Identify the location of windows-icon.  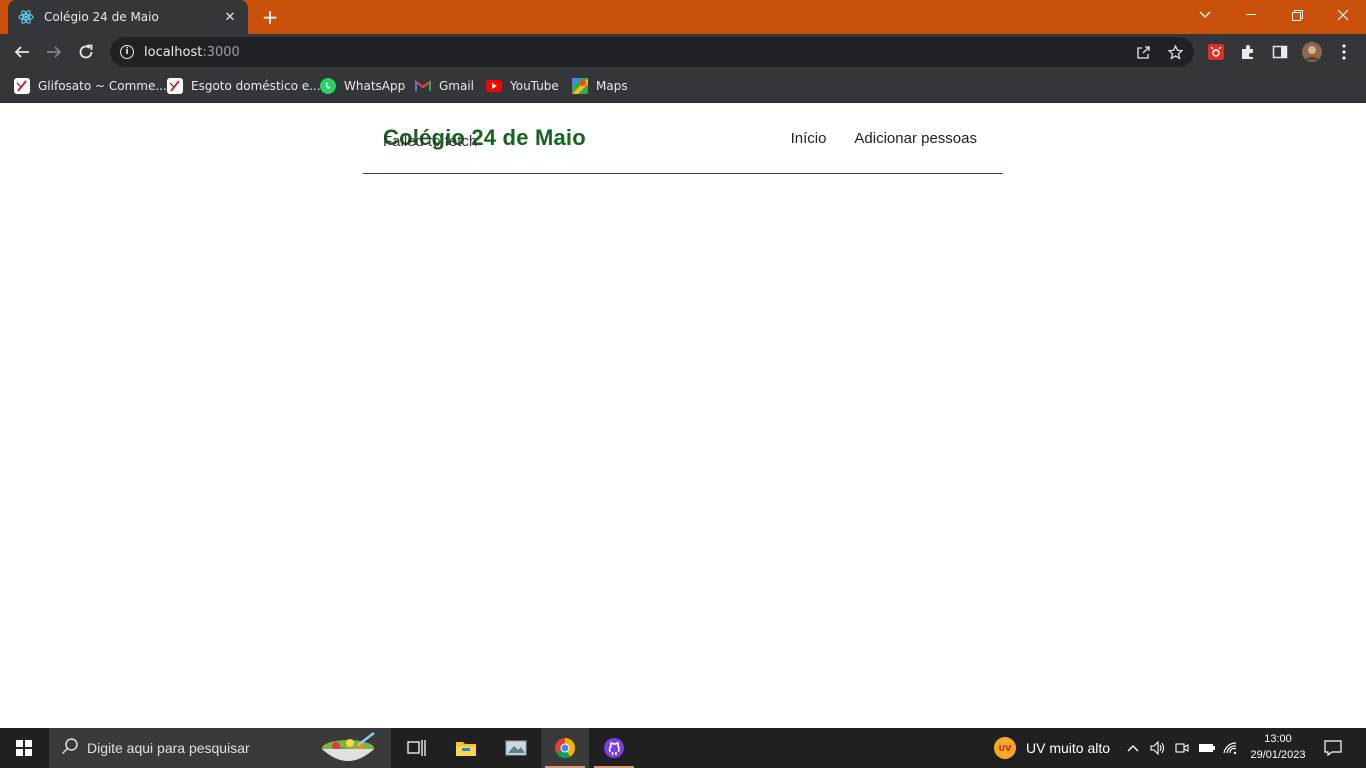
(24, 748).